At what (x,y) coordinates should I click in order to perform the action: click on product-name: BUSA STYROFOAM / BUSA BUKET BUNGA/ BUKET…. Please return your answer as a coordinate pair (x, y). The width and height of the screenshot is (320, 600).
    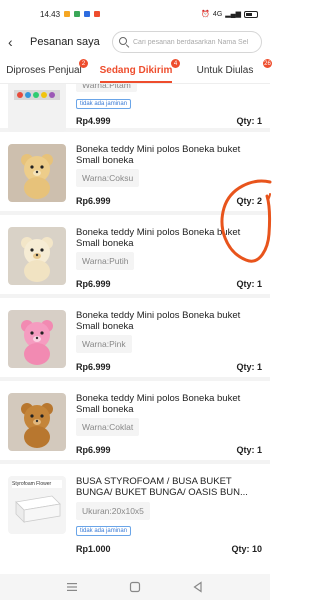
    Looking at the image, I should click on (162, 487).